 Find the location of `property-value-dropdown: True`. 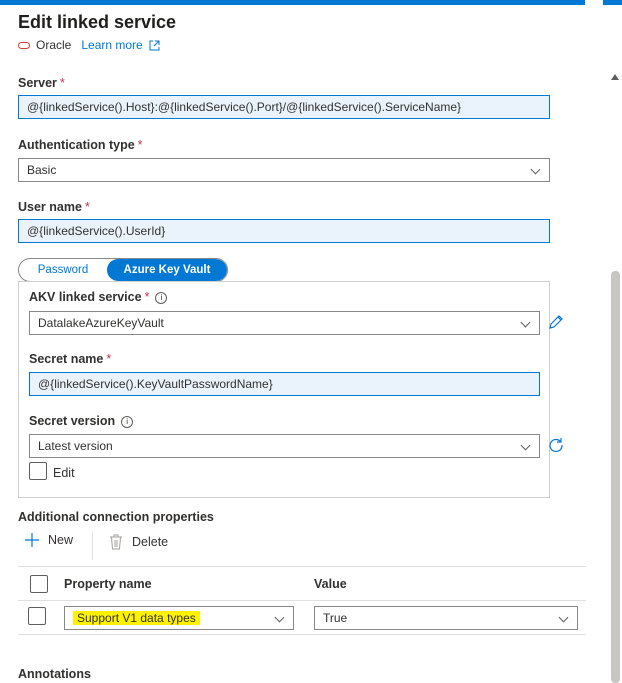

property-value-dropdown: True is located at coordinates (446, 618).